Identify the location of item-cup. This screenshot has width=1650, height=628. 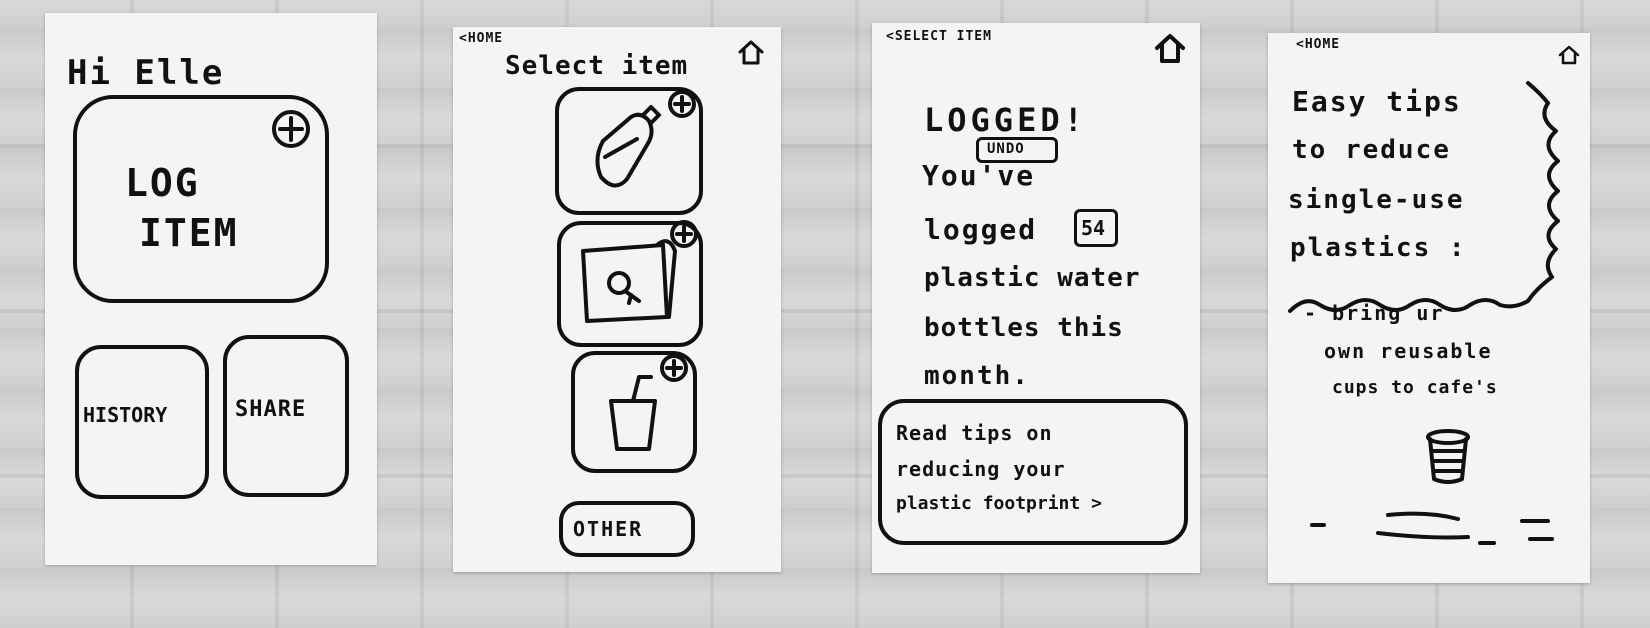
(634, 412).